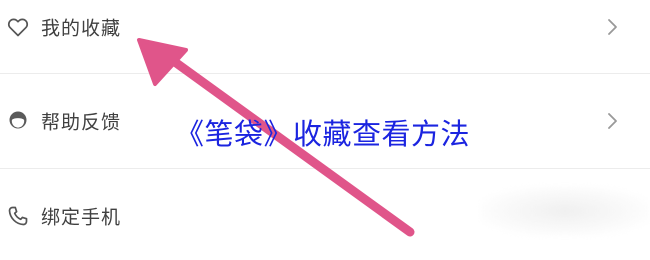 This screenshot has width=650, height=260. I want to click on phone-icon, so click(18, 216).